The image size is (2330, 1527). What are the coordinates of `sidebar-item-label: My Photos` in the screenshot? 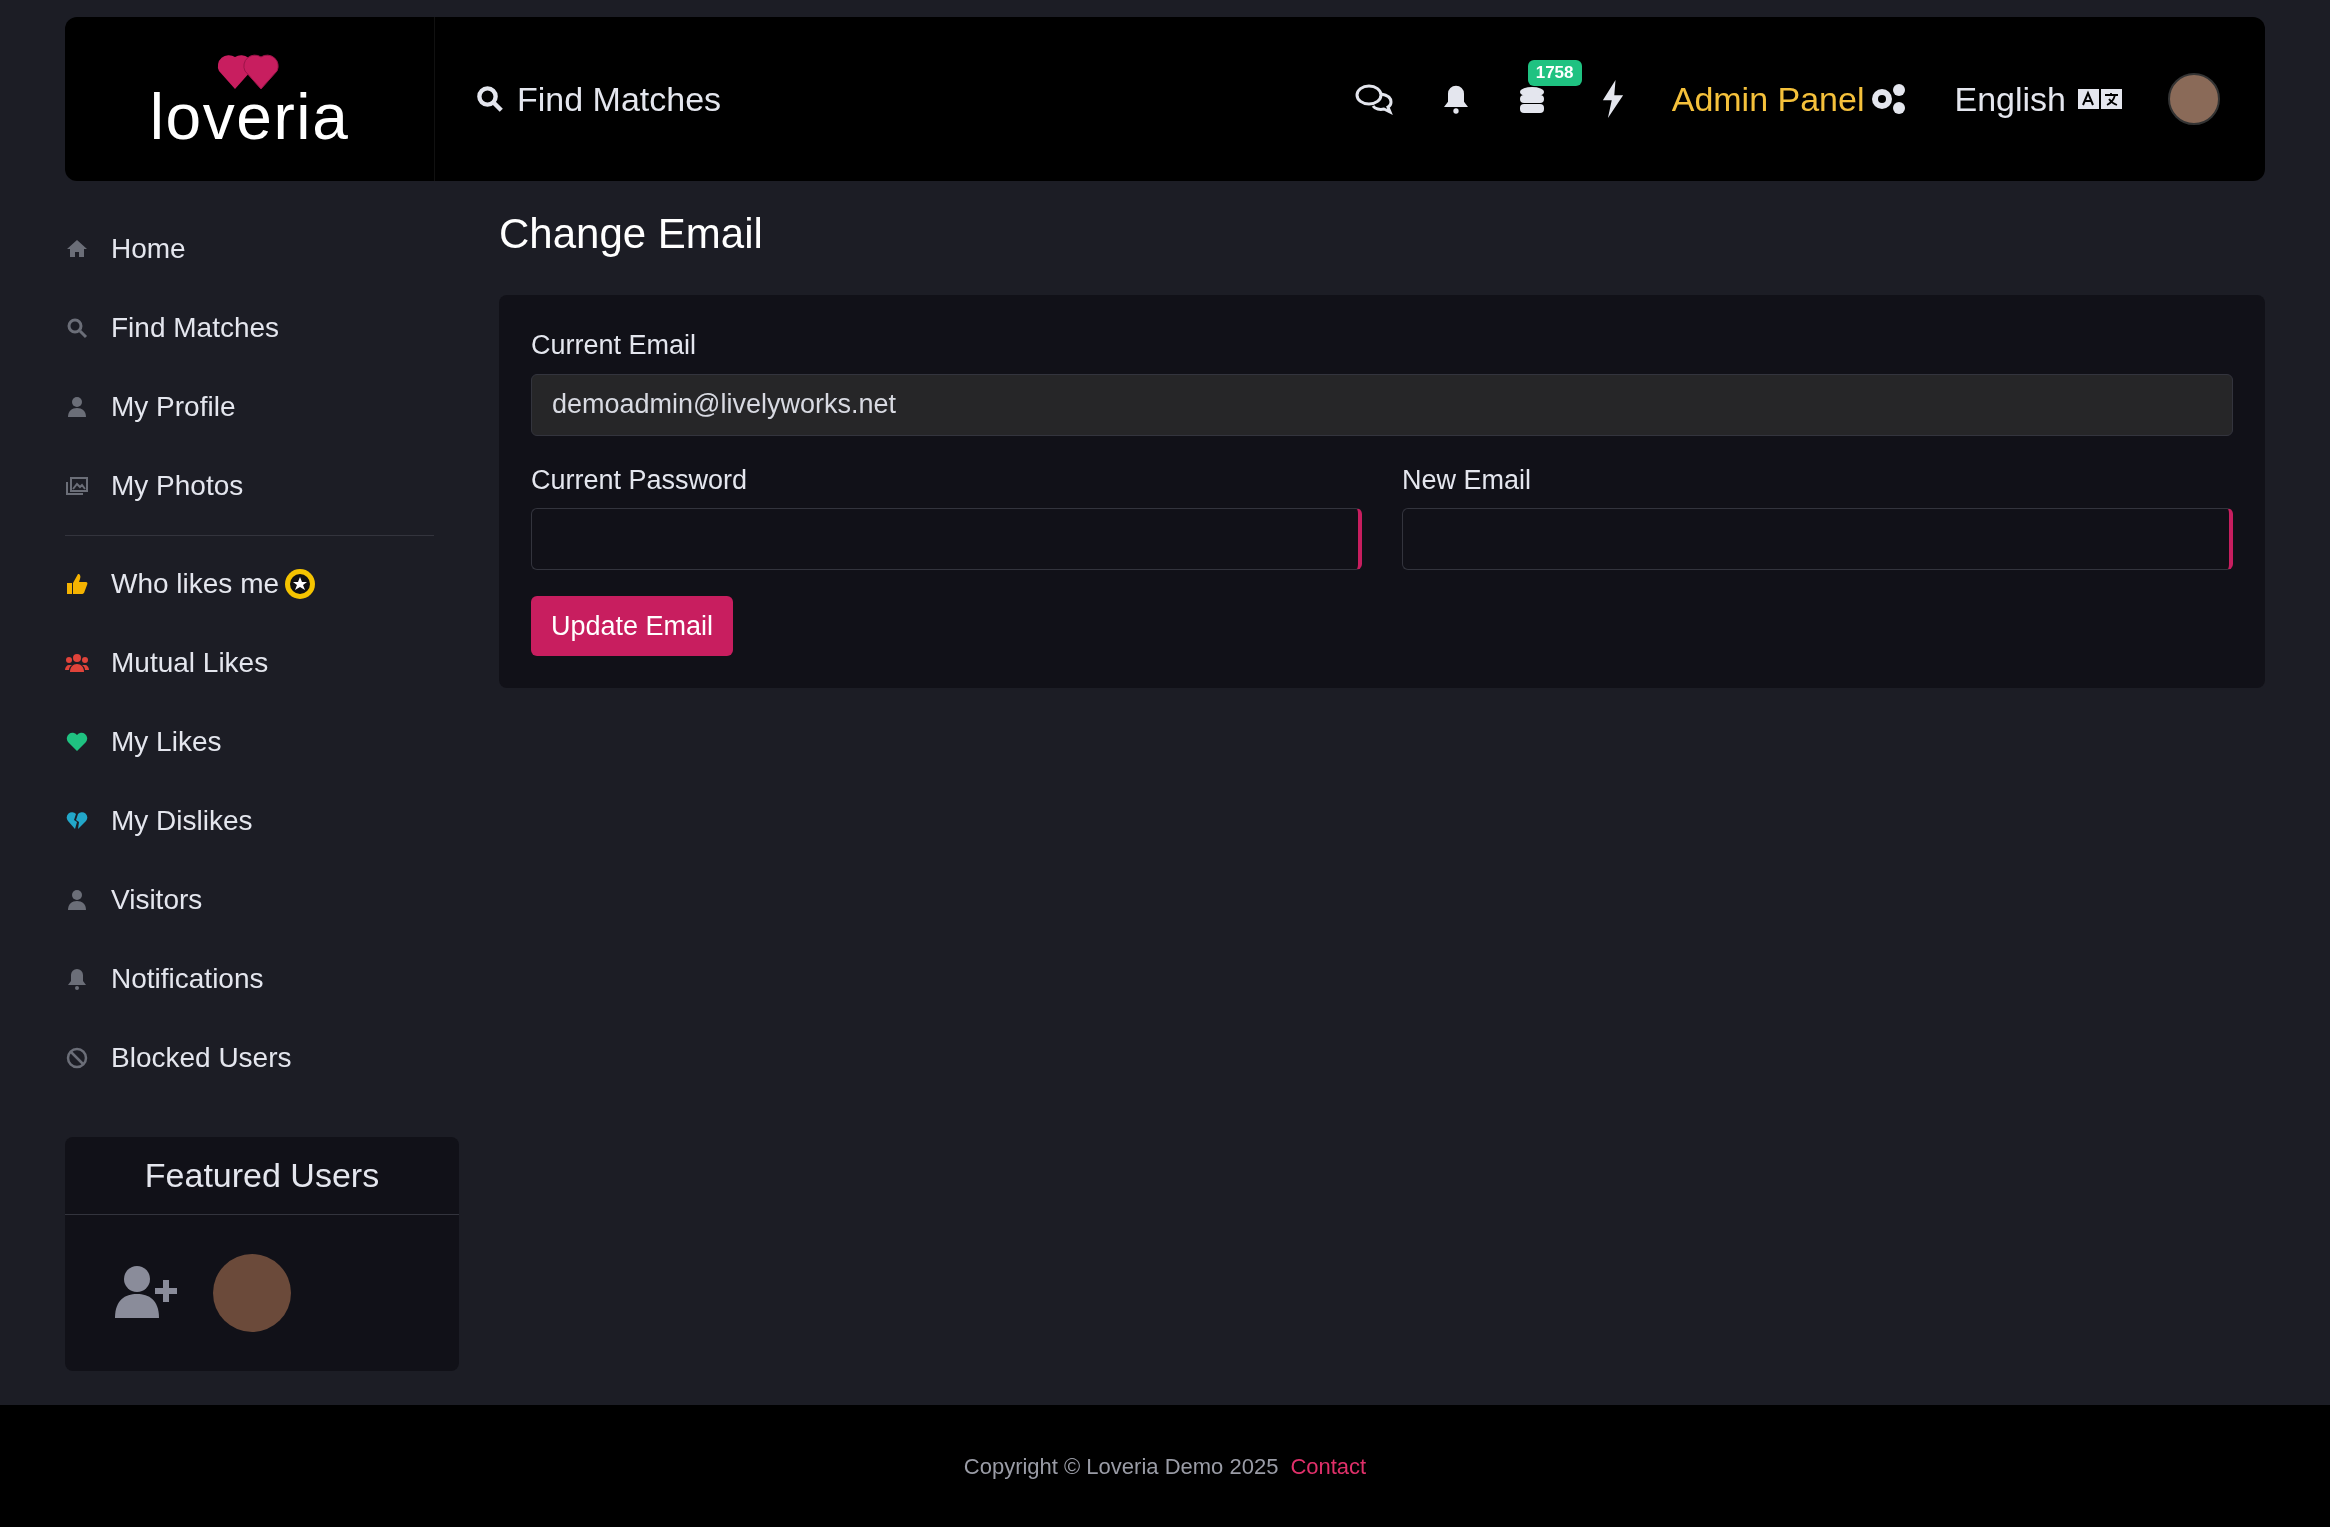 It's located at (177, 485).